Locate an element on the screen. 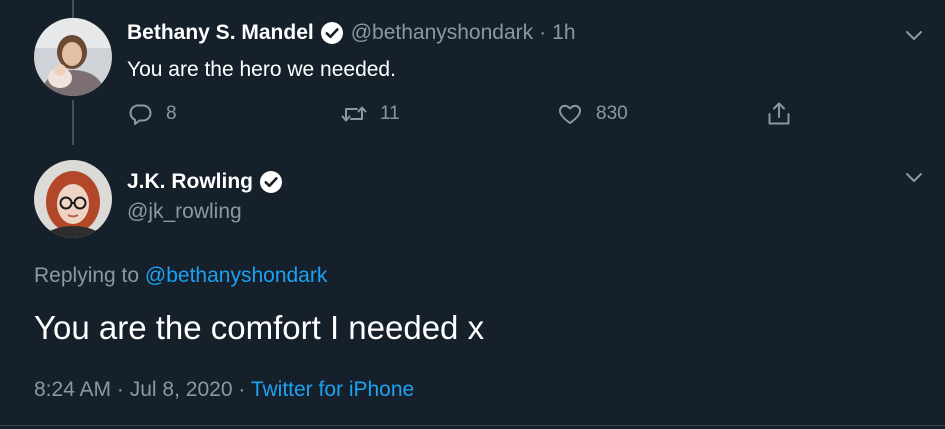 The height and width of the screenshot is (429, 945). tweet1-header: Bethany S. Mandel @bethanyshondark · 1h is located at coordinates (351, 33).